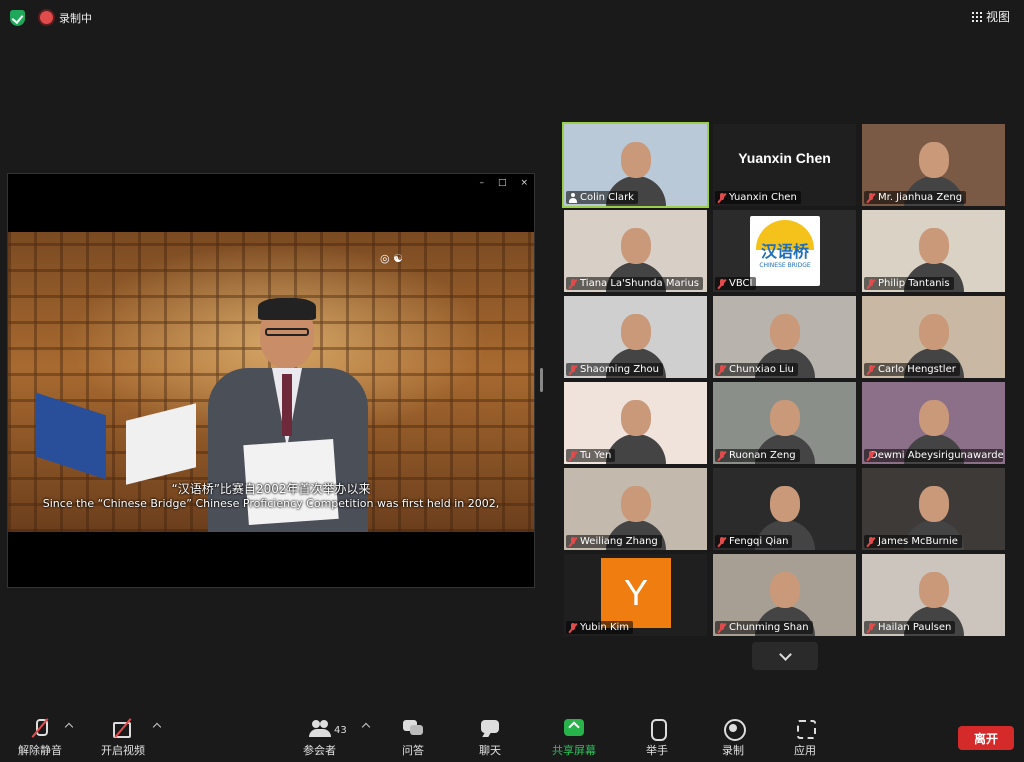 Image resolution: width=1024 pixels, height=762 pixels. Describe the element at coordinates (413, 750) in the screenshot. I see `qa-label: 问答` at that location.